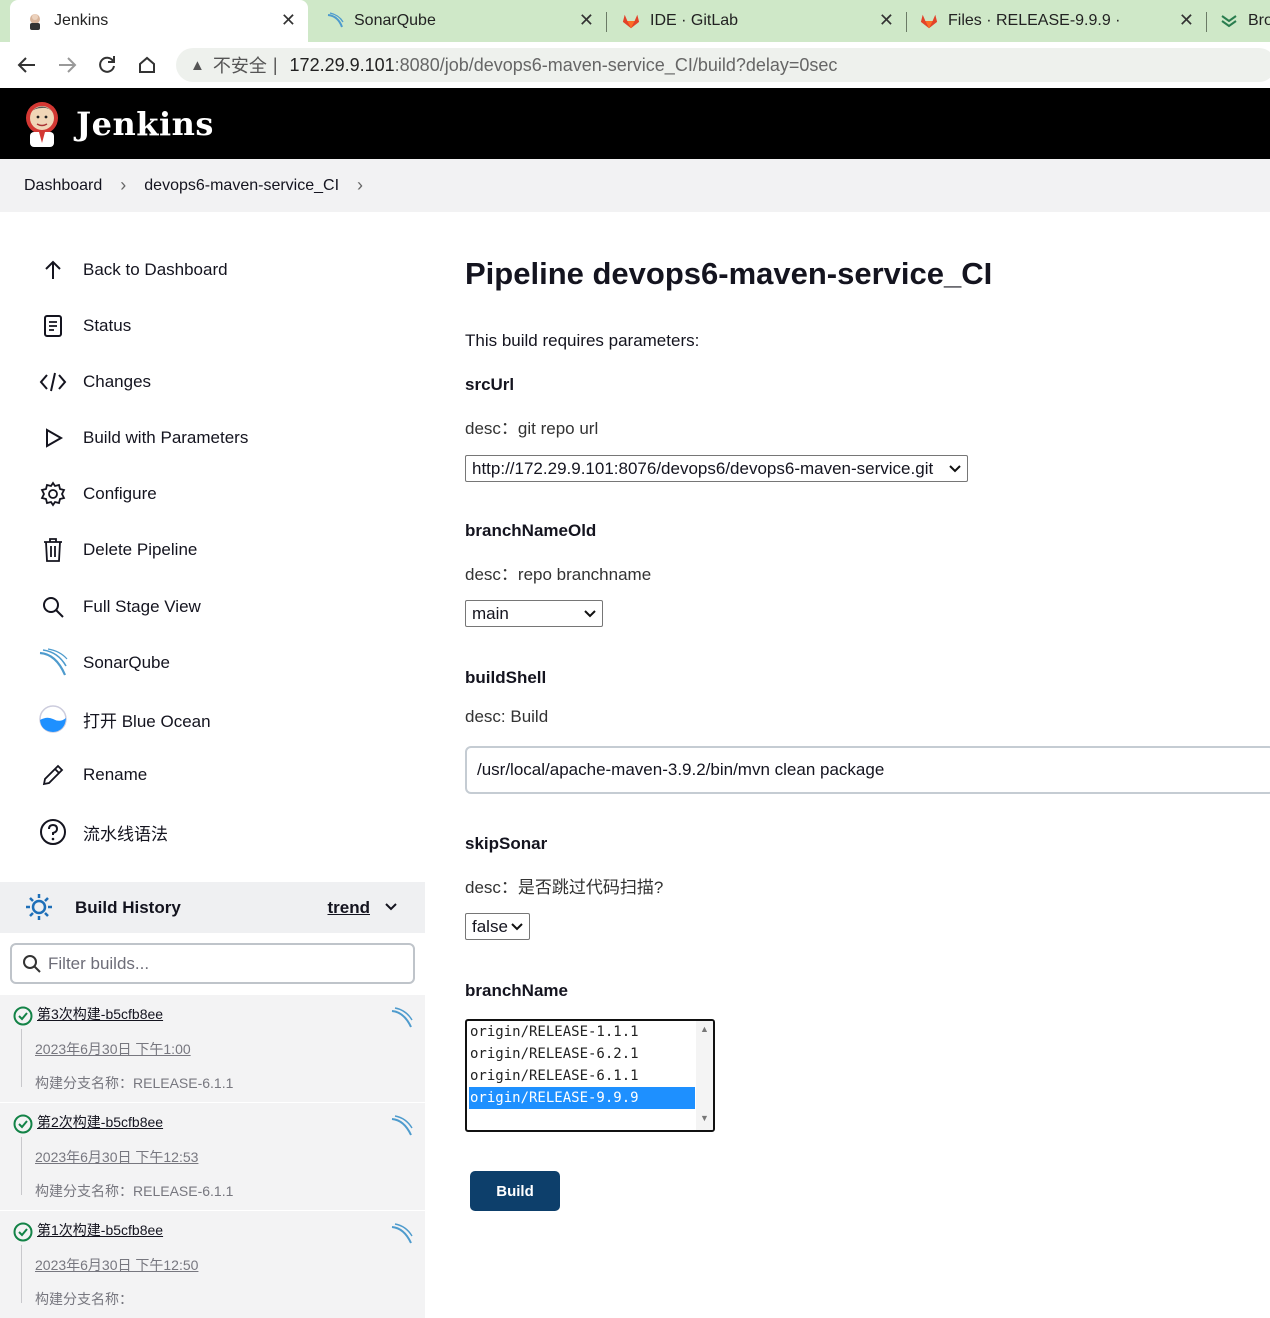  What do you see at coordinates (92, 775) in the screenshot?
I see `task-rename: Rename` at bounding box center [92, 775].